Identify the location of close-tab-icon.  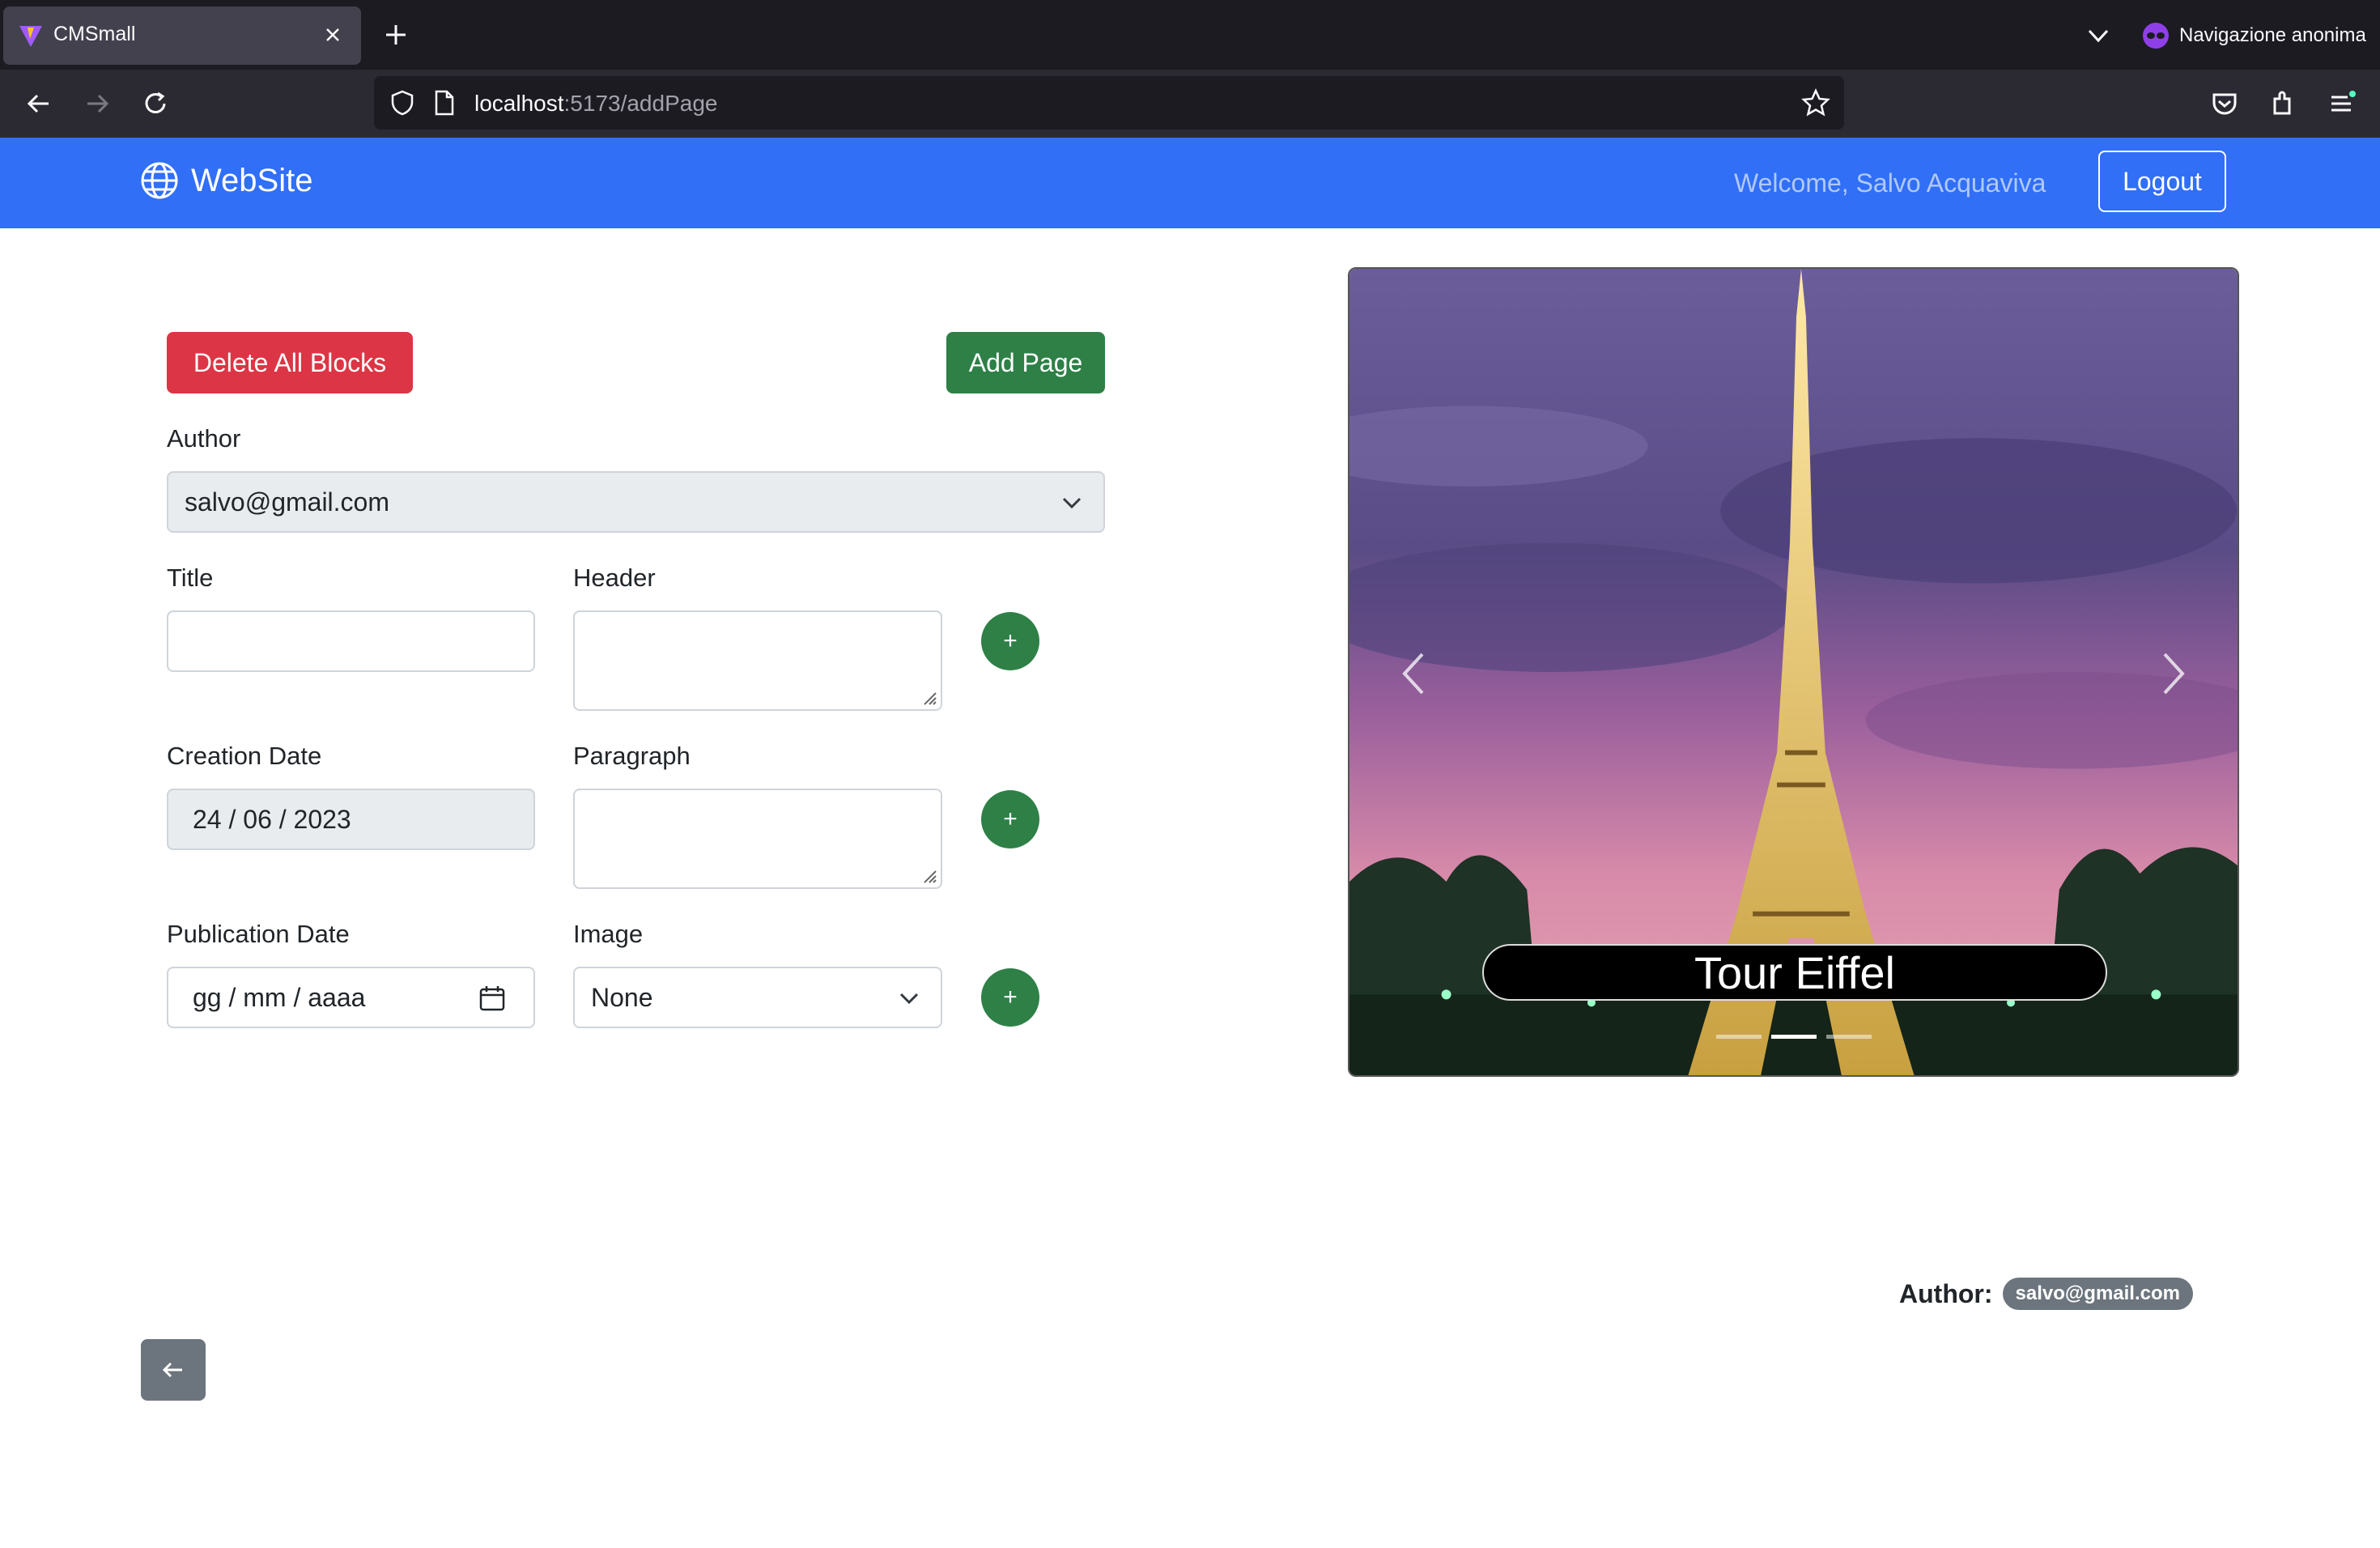
(332, 35).